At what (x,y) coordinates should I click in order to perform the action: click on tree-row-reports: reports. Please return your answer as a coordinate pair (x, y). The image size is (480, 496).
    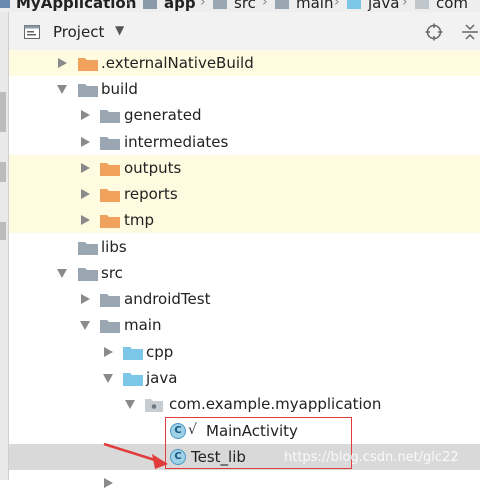
    Looking at the image, I should click on (244, 194).